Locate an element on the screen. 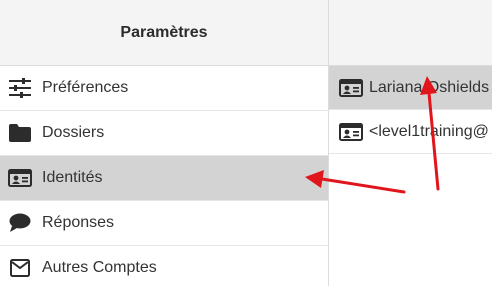 This screenshot has width=492, height=286. page-title: Paramètres is located at coordinates (164, 32).